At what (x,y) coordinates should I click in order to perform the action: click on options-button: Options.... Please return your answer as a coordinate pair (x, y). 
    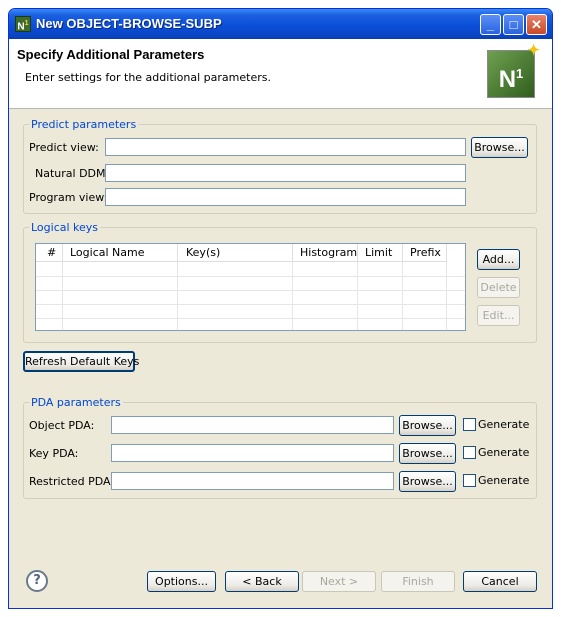
    Looking at the image, I should click on (181, 581).